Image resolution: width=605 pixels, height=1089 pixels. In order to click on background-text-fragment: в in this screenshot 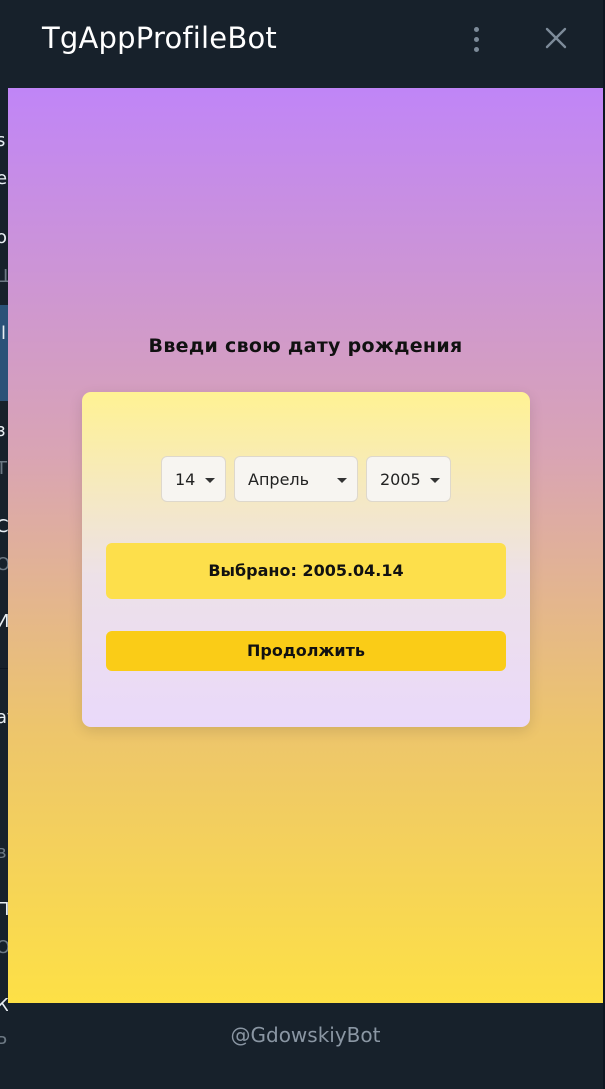, I will do `click(3, 852)`.